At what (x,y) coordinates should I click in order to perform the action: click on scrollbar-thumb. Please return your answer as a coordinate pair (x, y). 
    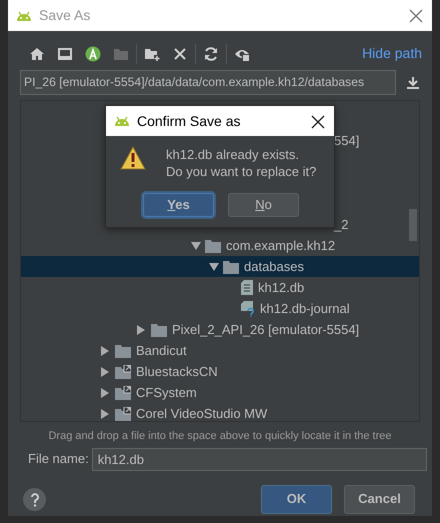
    Looking at the image, I should click on (413, 225).